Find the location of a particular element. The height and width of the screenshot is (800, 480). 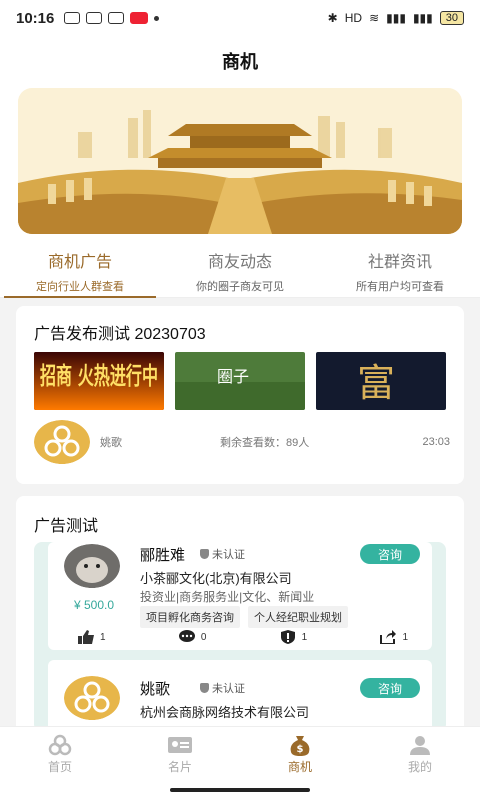

price: ¥ 500.0 is located at coordinates (94, 605).